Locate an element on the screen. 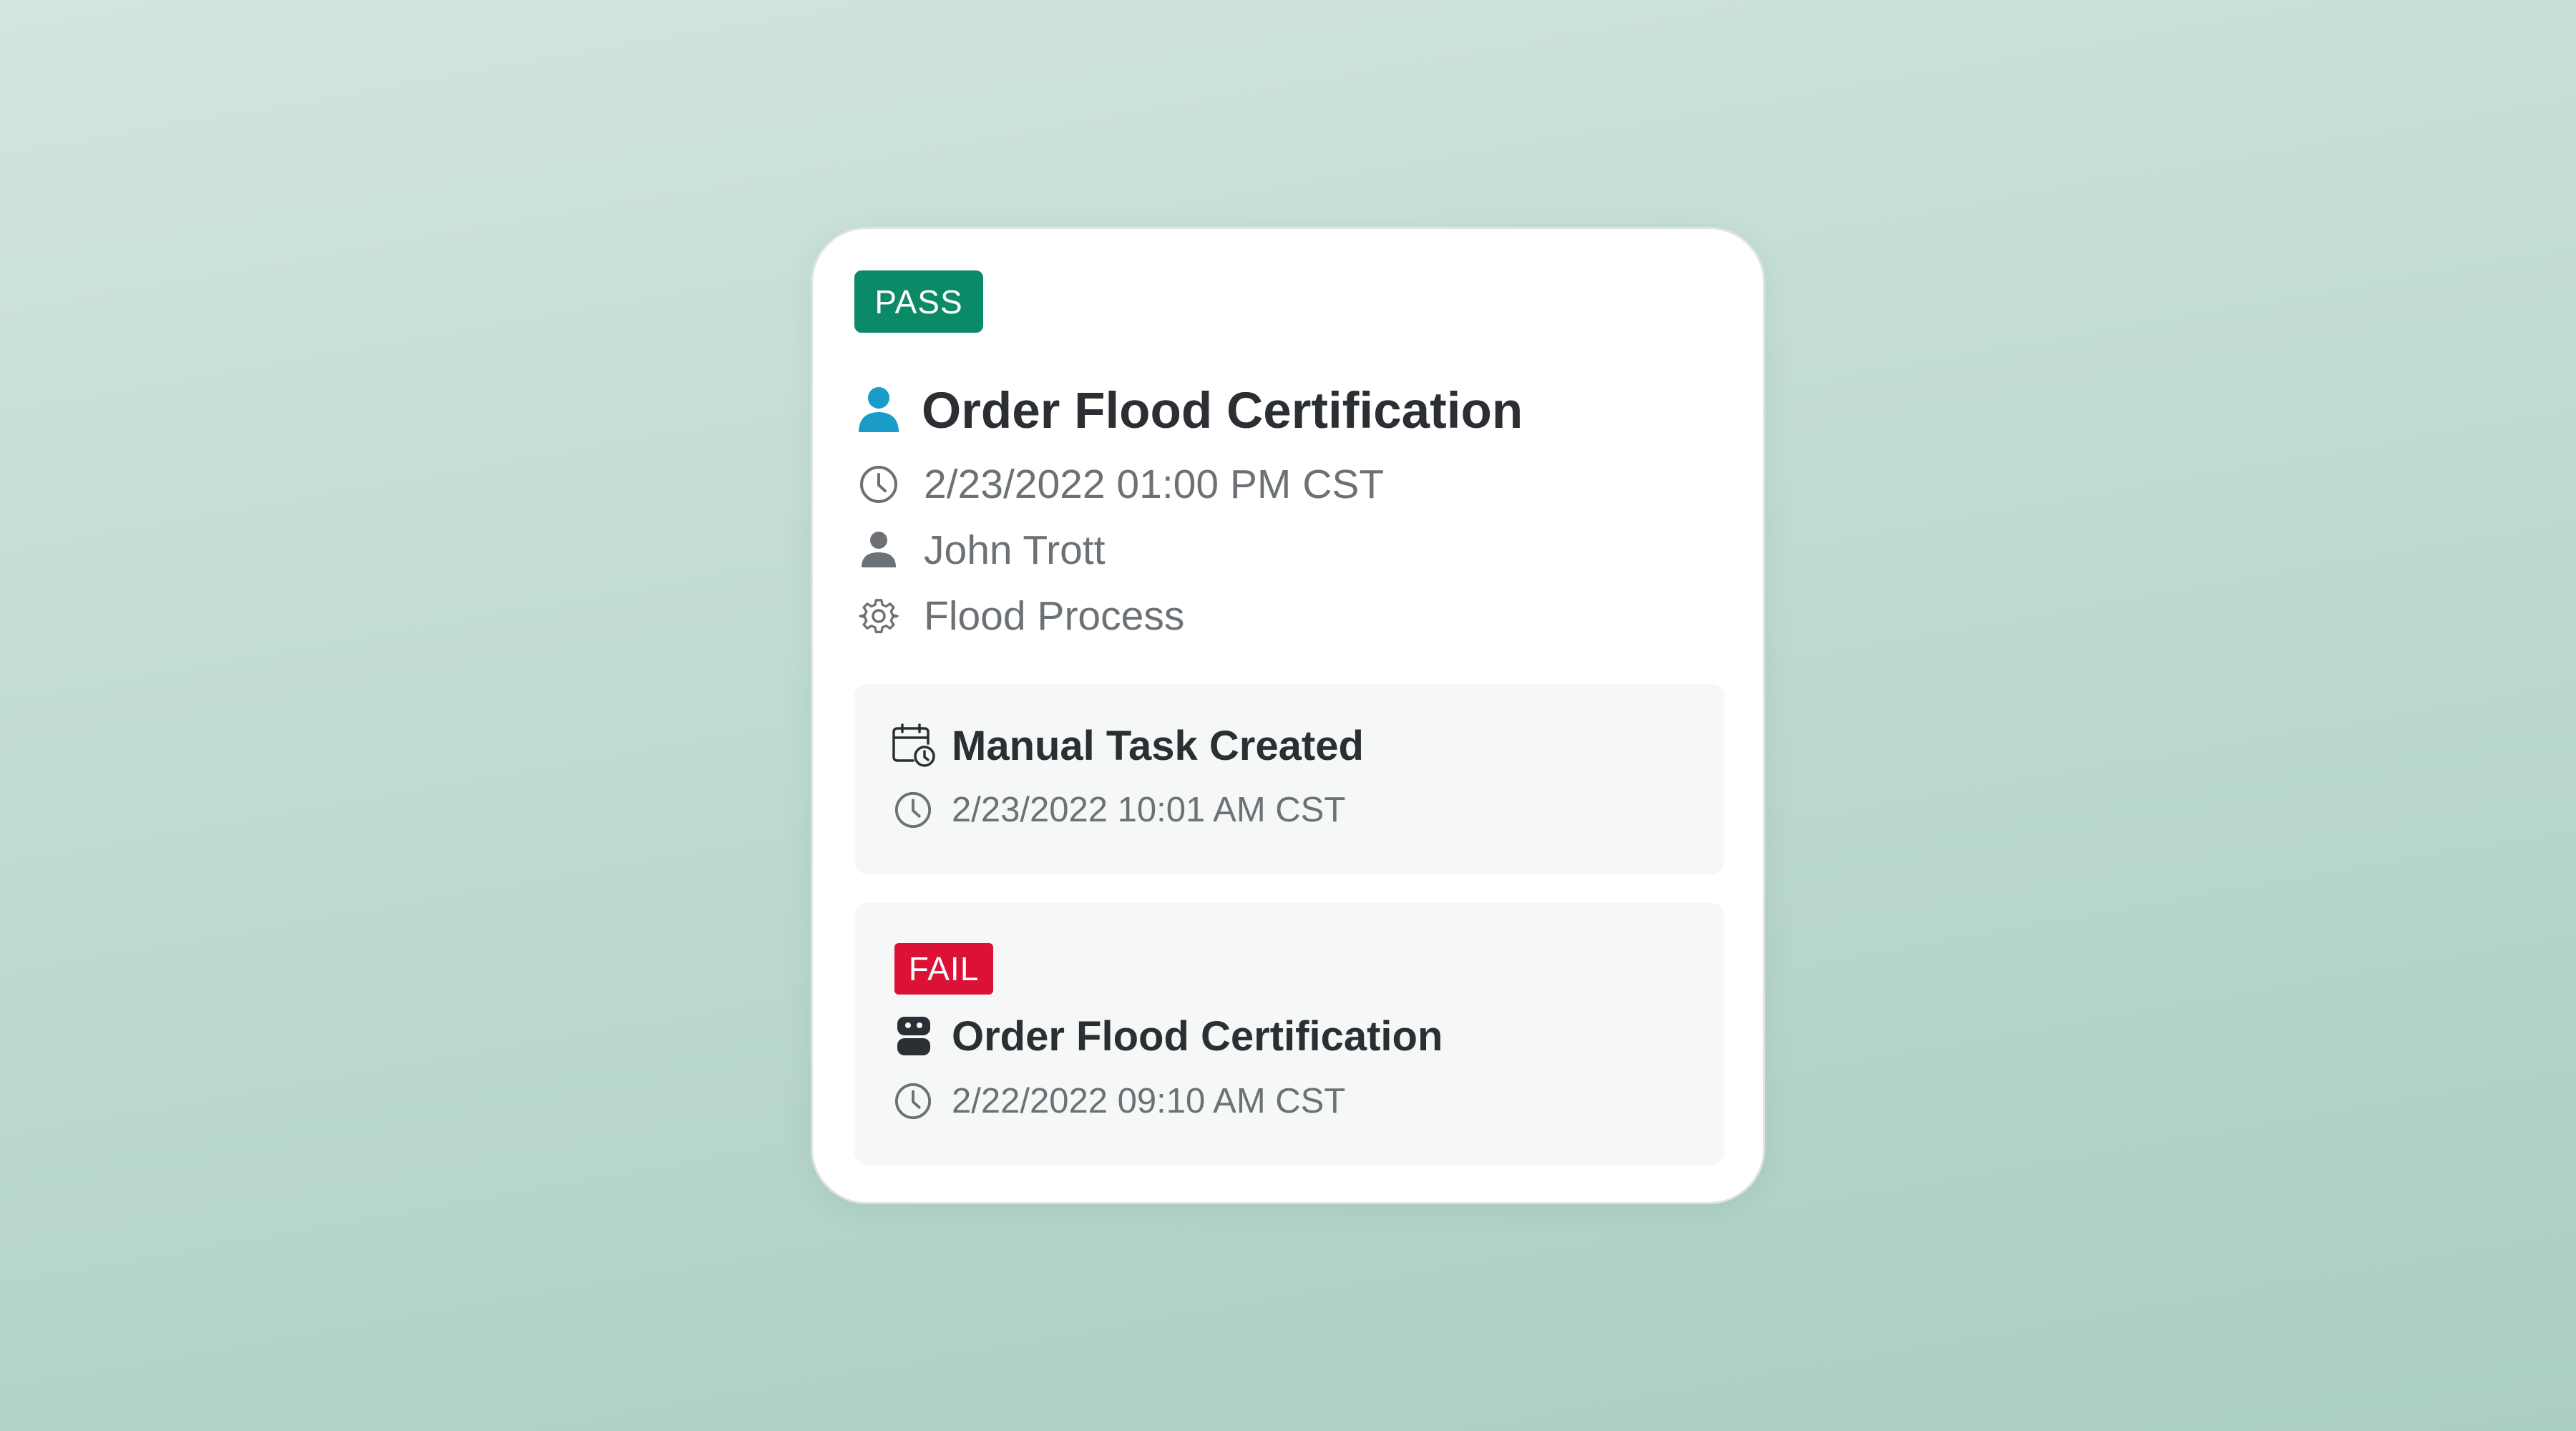  status-badge-fail: FAIL is located at coordinates (943, 969).